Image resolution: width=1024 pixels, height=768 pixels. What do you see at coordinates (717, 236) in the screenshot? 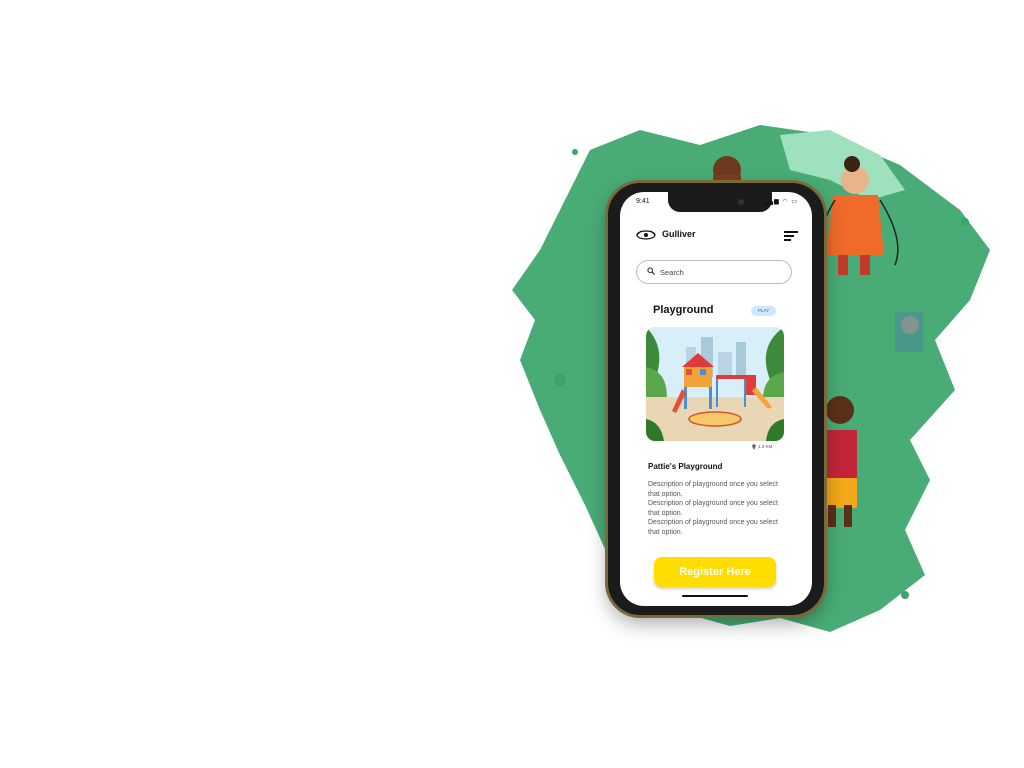
I see `app-header: Gulliver` at bounding box center [717, 236].